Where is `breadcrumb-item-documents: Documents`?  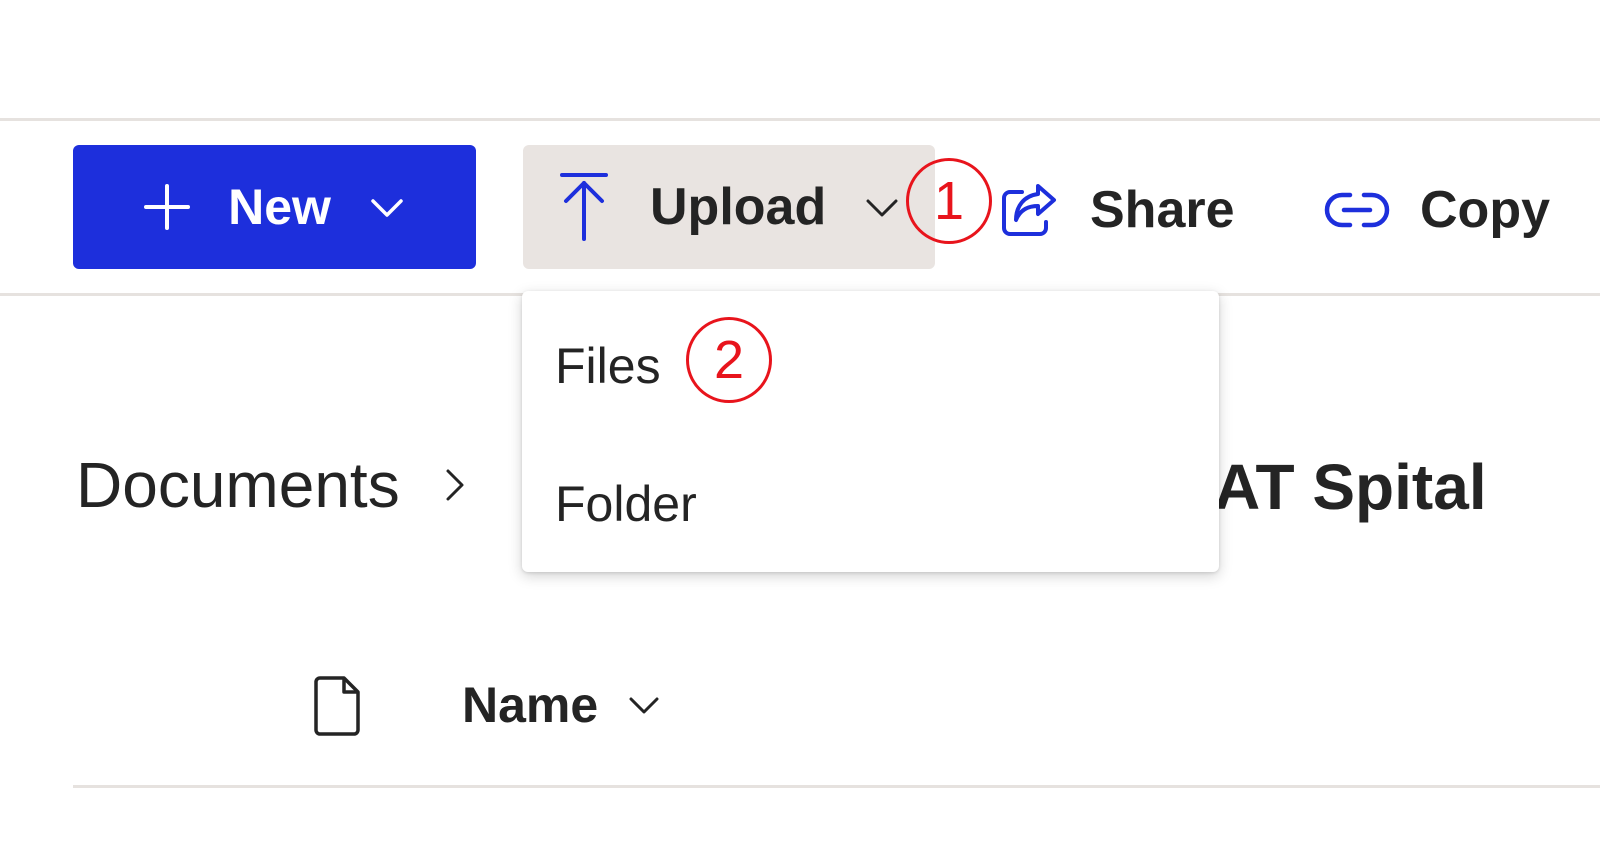 breadcrumb-item-documents: Documents is located at coordinates (238, 485).